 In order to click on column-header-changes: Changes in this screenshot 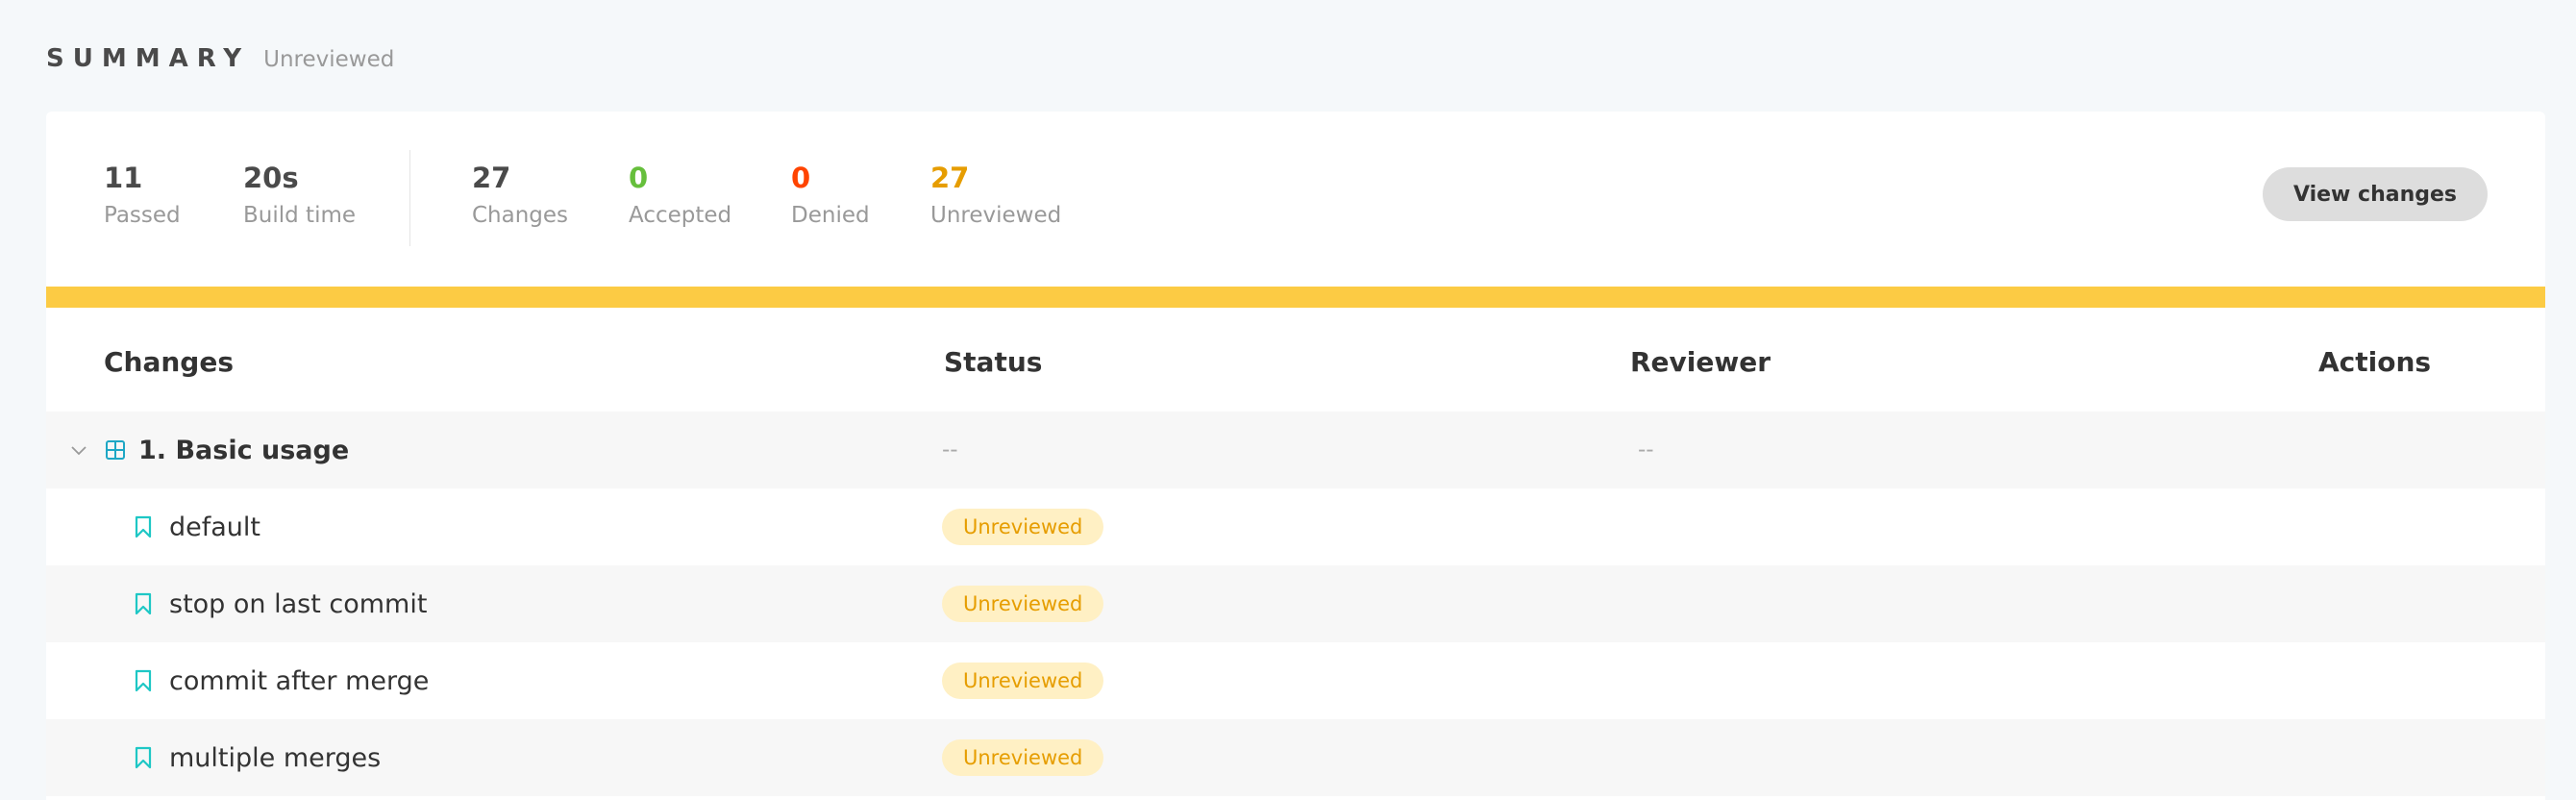, I will do `click(170, 362)`.